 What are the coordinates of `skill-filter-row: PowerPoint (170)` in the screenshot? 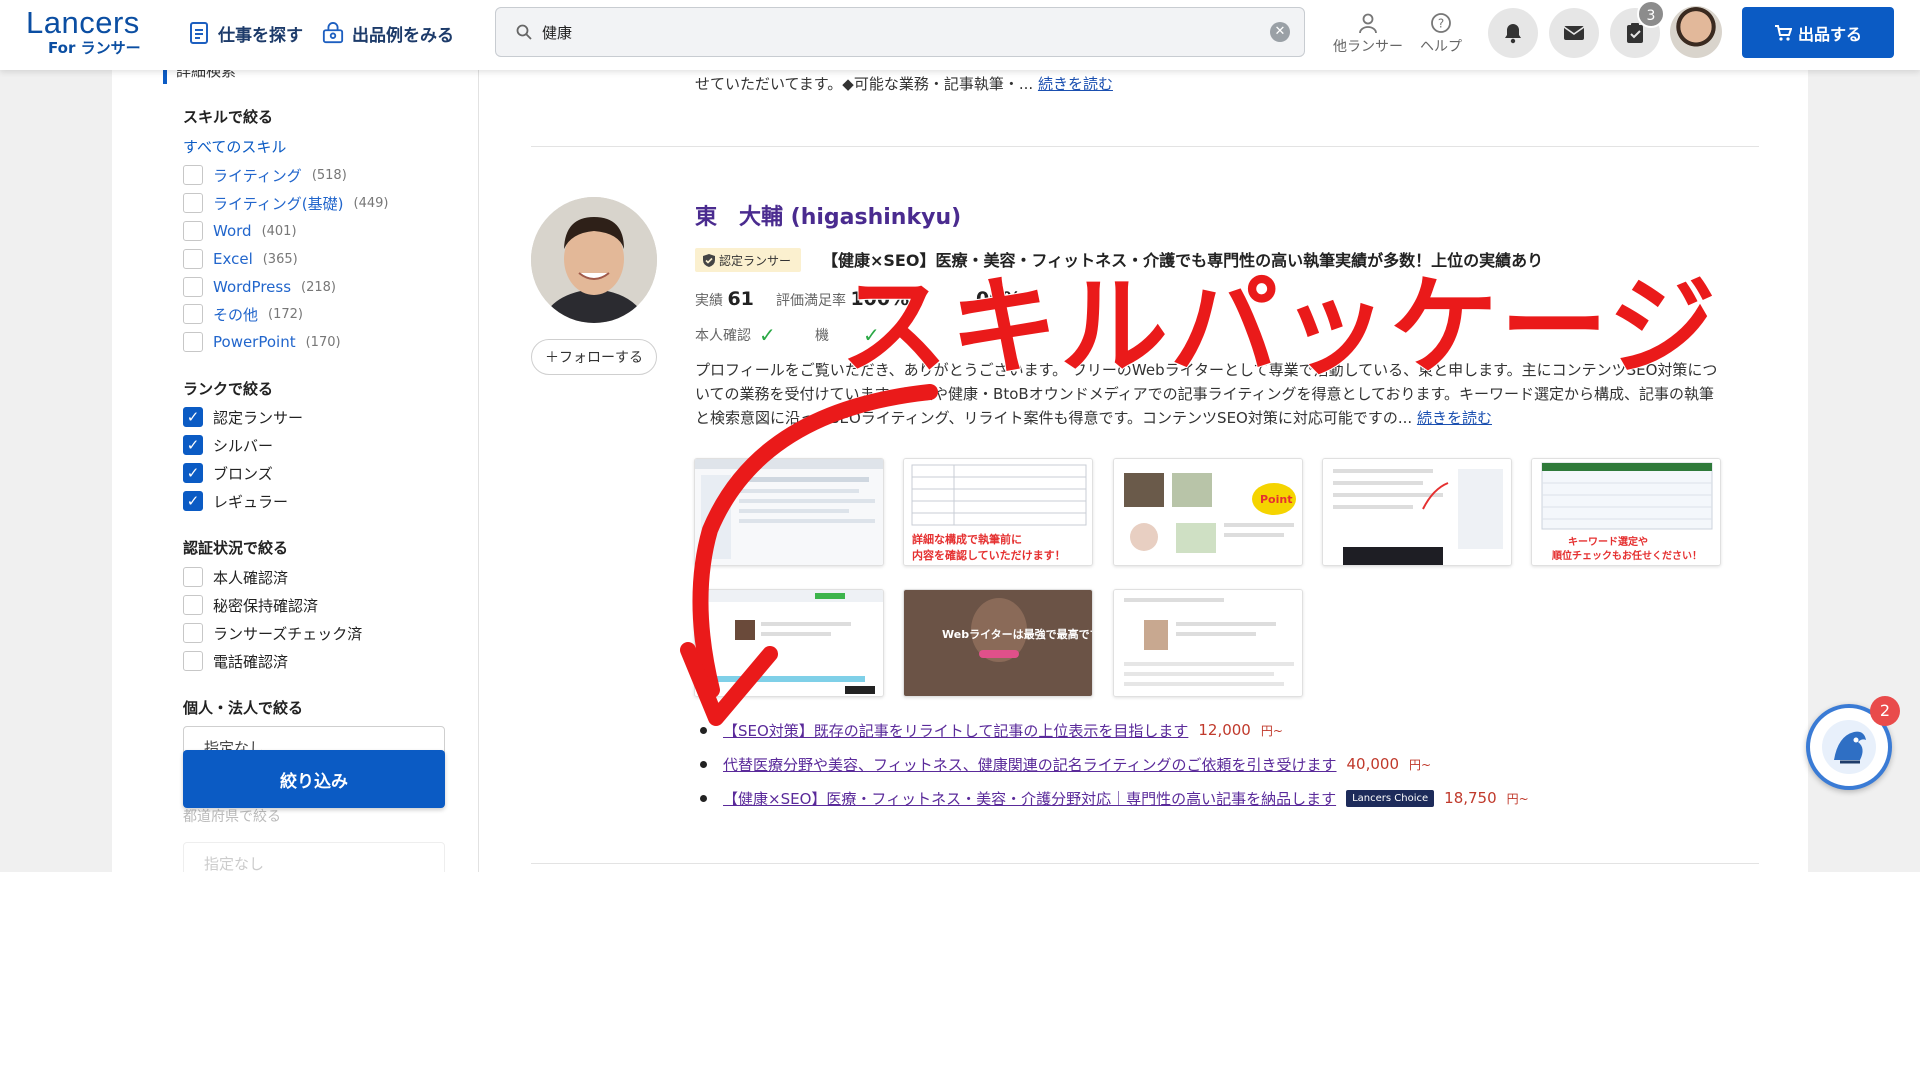 It's located at (262, 342).